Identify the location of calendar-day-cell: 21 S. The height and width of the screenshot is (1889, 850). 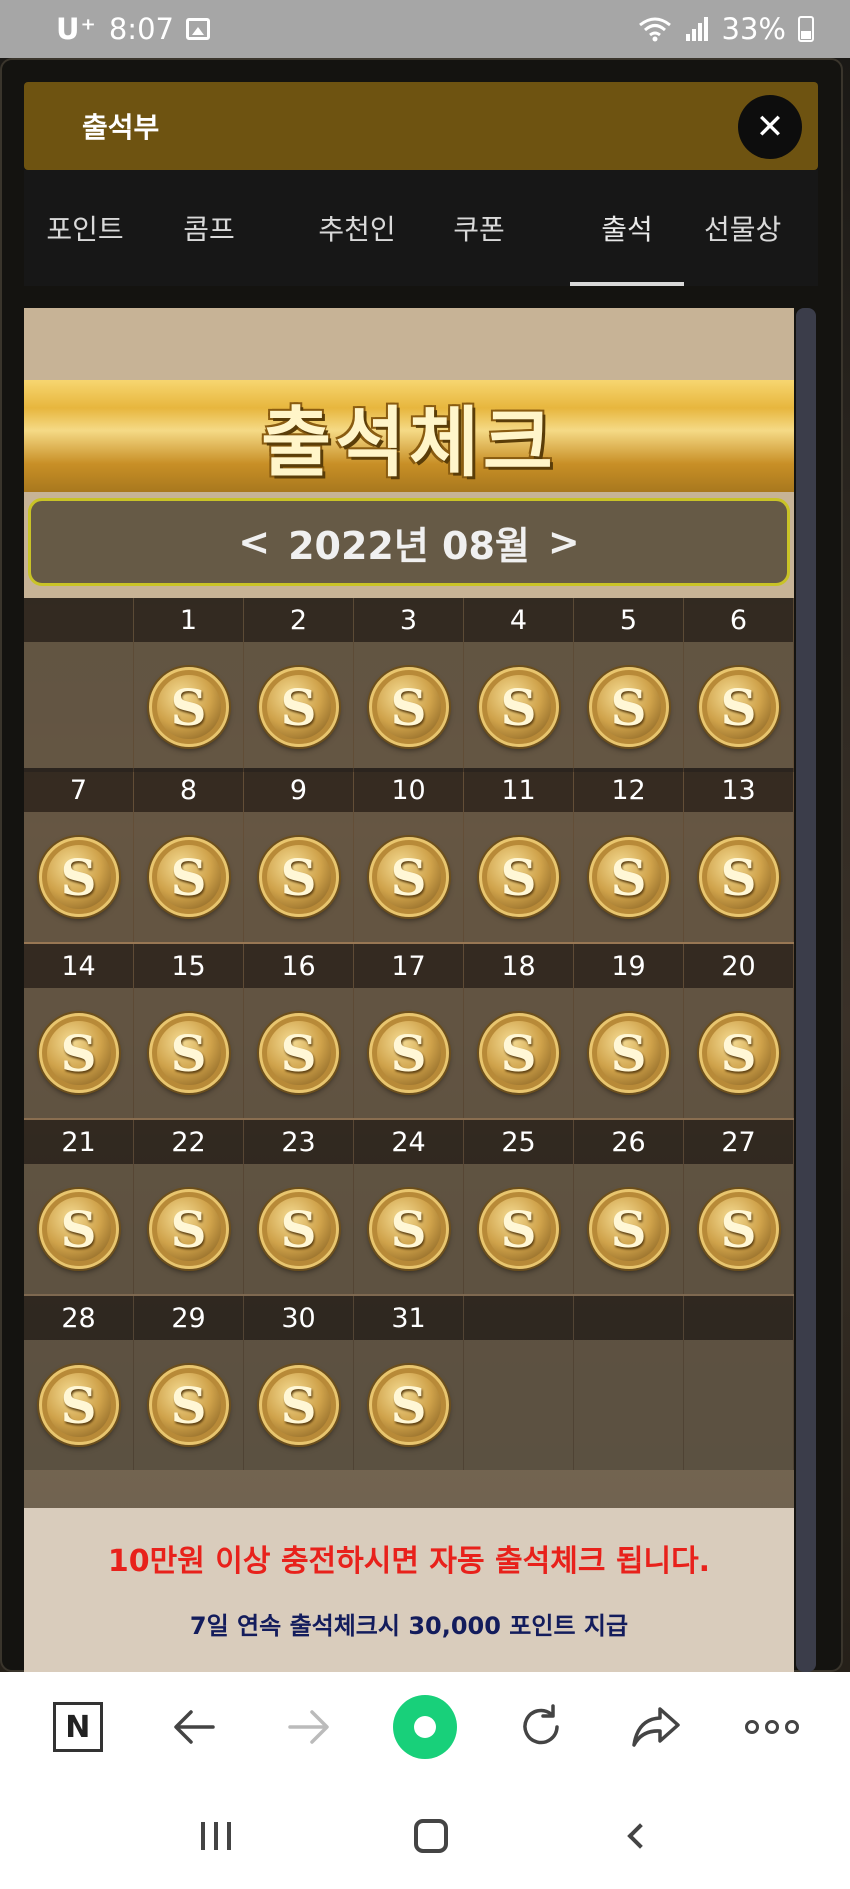
(79, 1207).